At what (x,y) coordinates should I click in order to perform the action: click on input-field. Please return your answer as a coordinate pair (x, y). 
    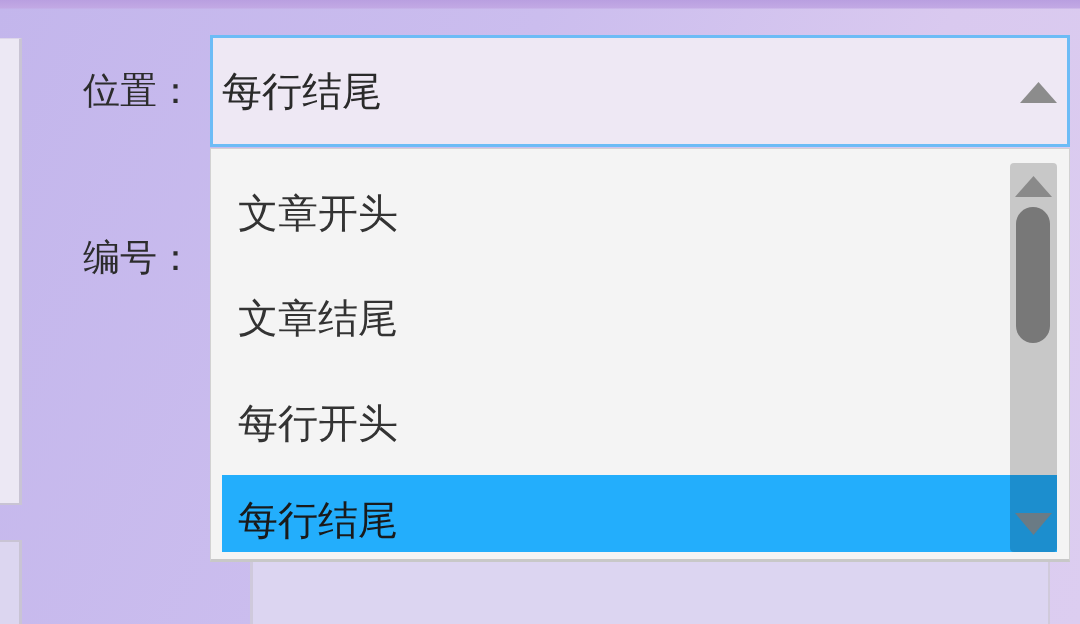
    Looking at the image, I should click on (650, 593).